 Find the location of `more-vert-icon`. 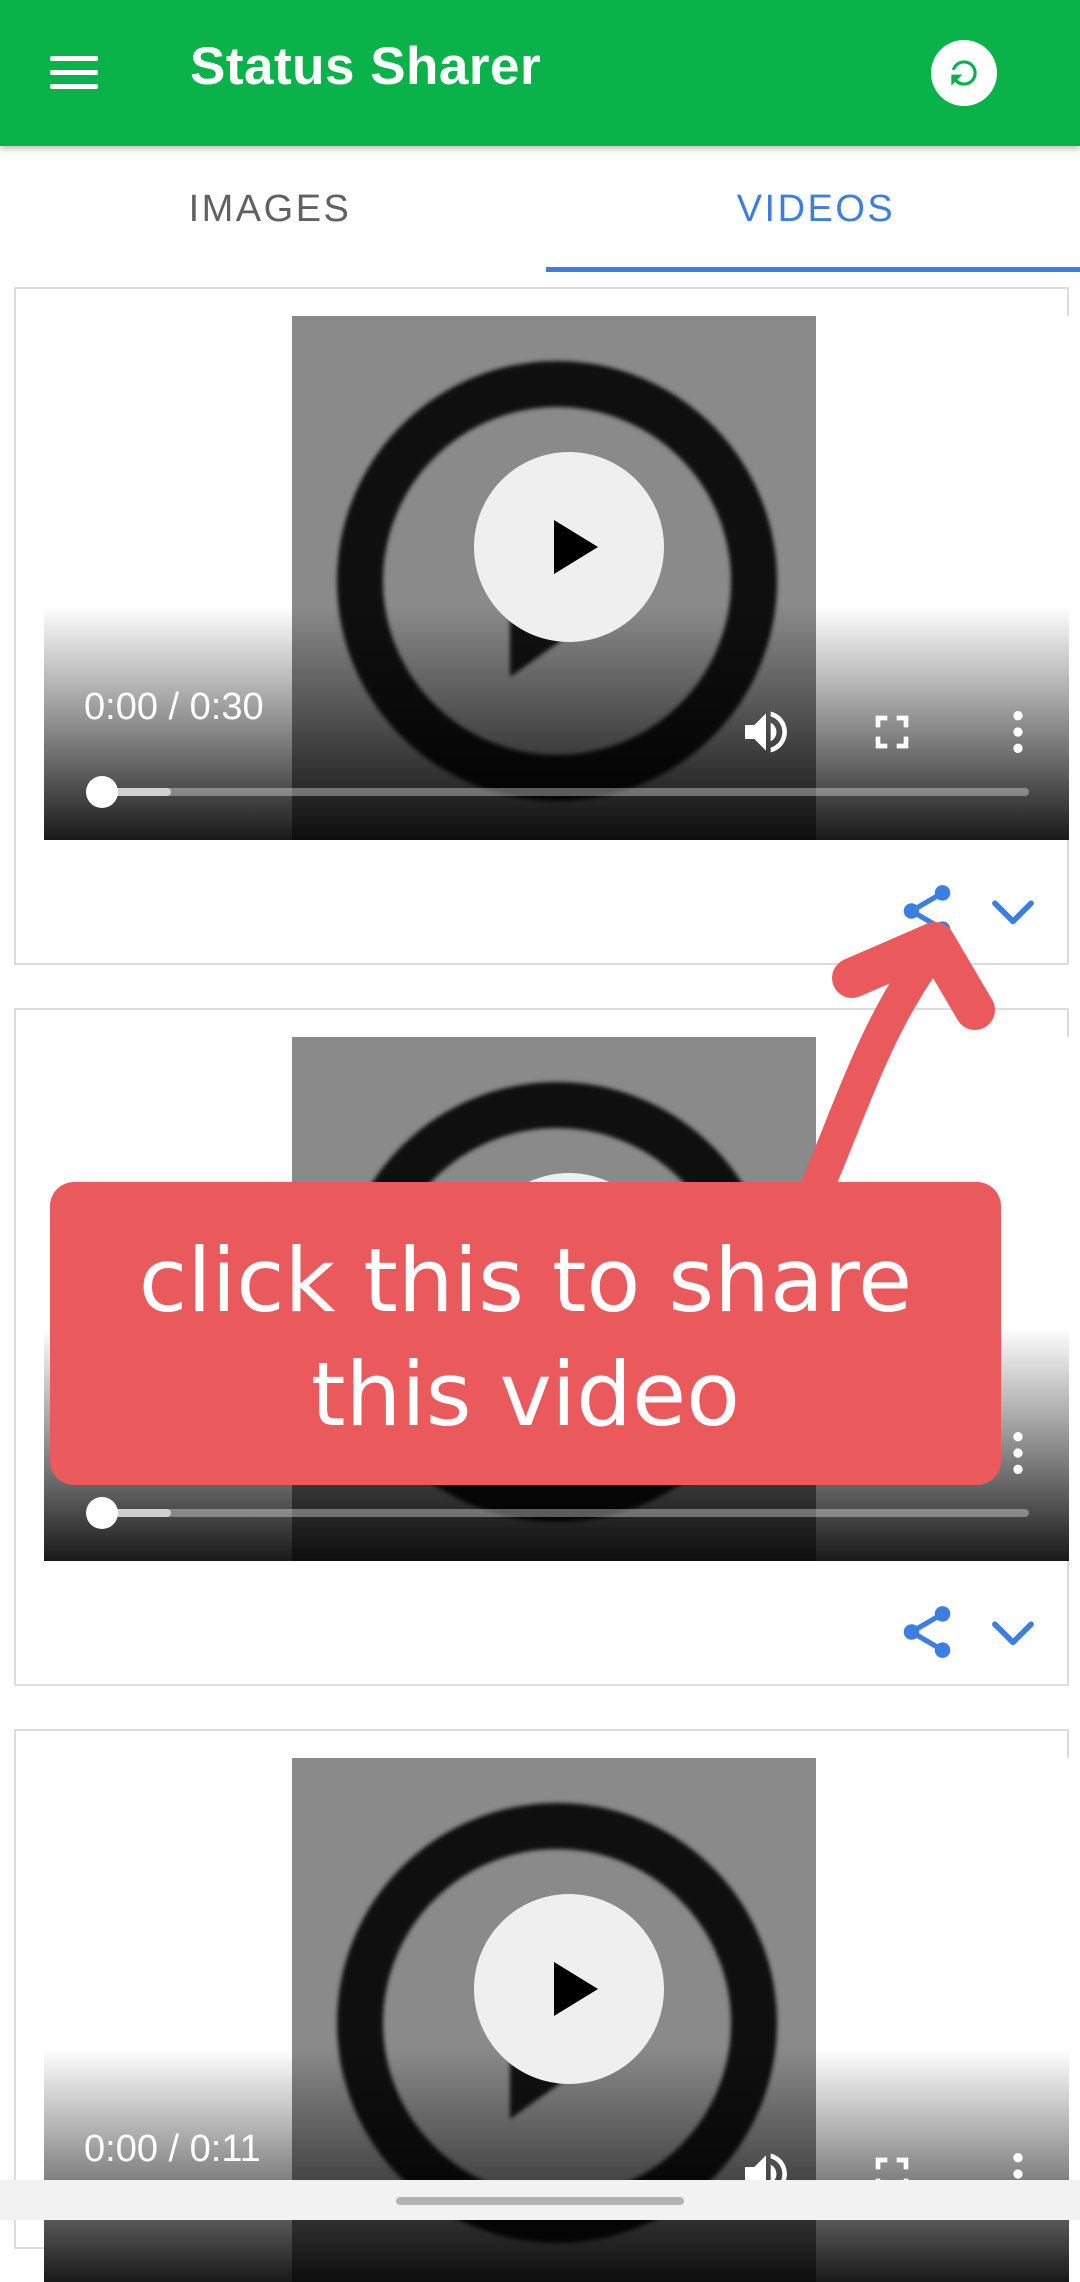

more-vert-icon is located at coordinates (1018, 732).